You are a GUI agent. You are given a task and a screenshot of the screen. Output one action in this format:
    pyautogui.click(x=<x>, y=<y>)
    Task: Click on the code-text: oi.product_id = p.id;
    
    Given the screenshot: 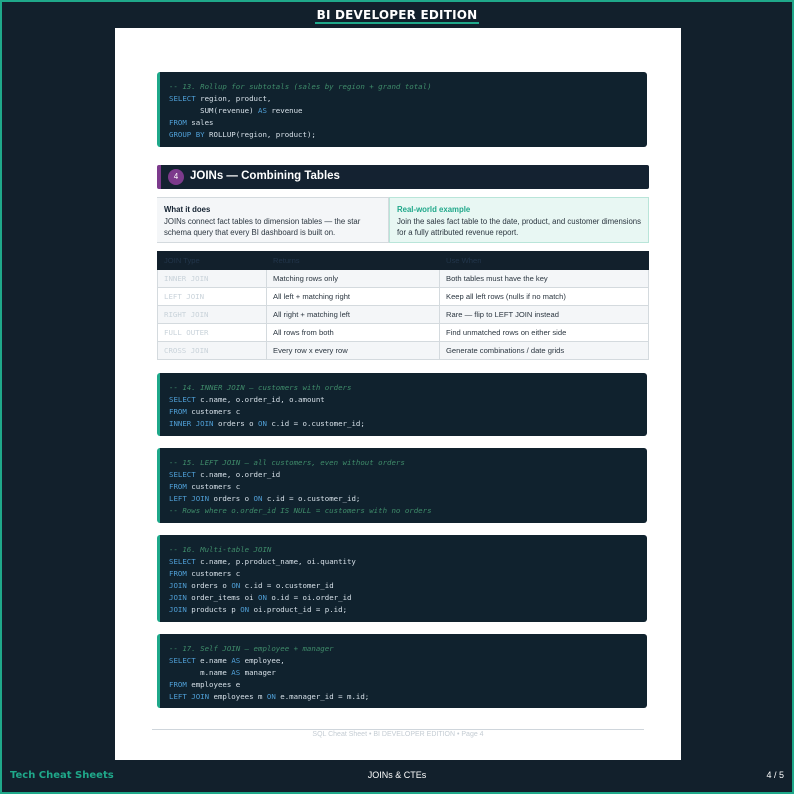 What is the action you would take?
    pyautogui.click(x=298, y=609)
    